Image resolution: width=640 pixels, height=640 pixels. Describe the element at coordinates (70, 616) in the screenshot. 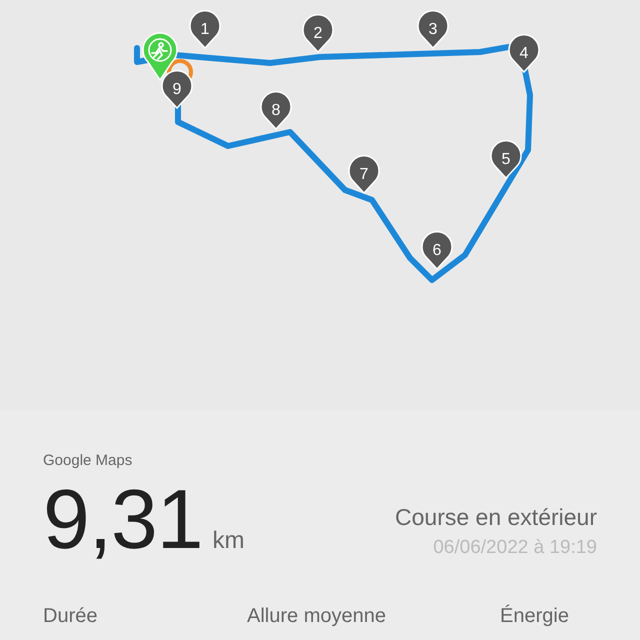

I see `stat-label: Durée` at that location.